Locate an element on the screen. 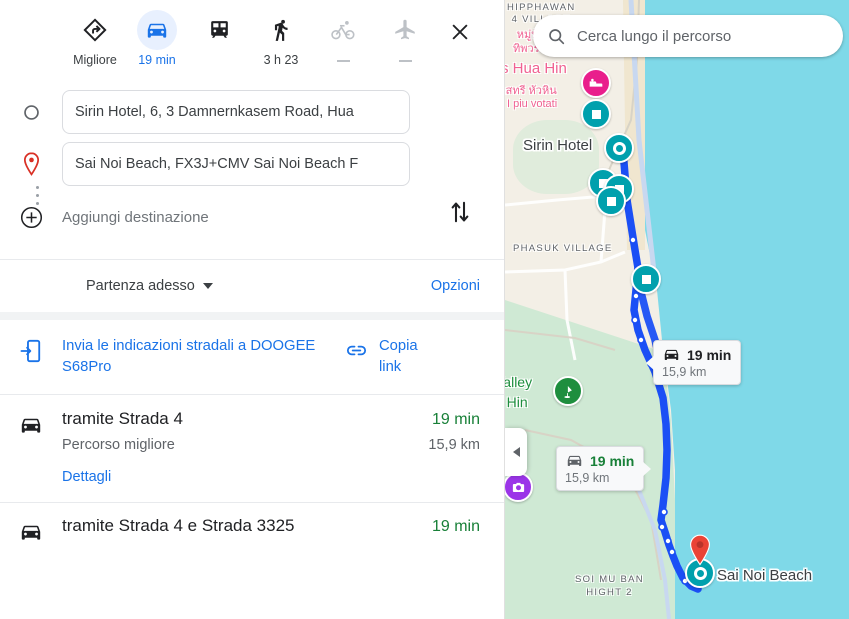  tab-transit is located at coordinates (219, 29).